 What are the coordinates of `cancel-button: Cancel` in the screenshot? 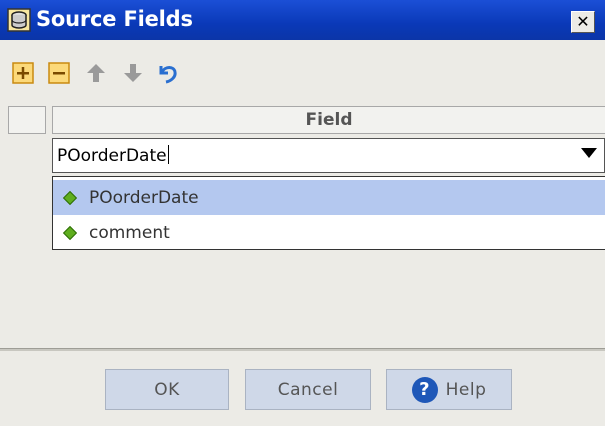 It's located at (308, 389).